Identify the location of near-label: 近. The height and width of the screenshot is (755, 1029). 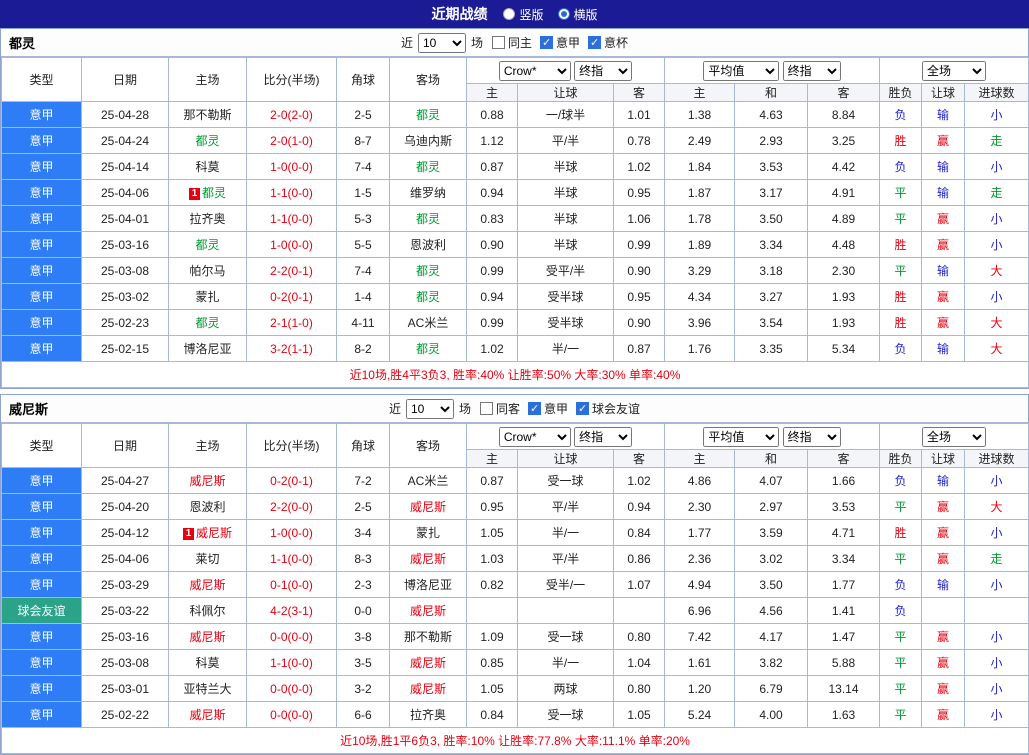
(394, 409).